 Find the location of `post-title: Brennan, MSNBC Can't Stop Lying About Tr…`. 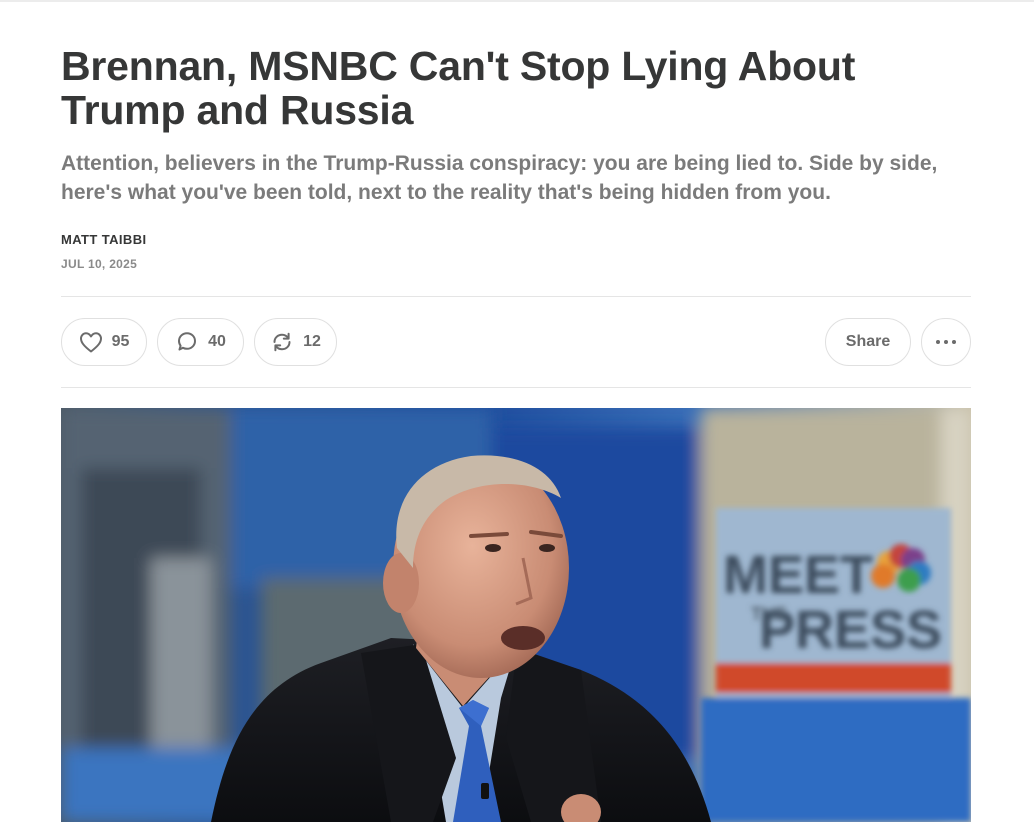

post-title: Brennan, MSNBC Can't Stop Lying About Tr… is located at coordinates (458, 88).